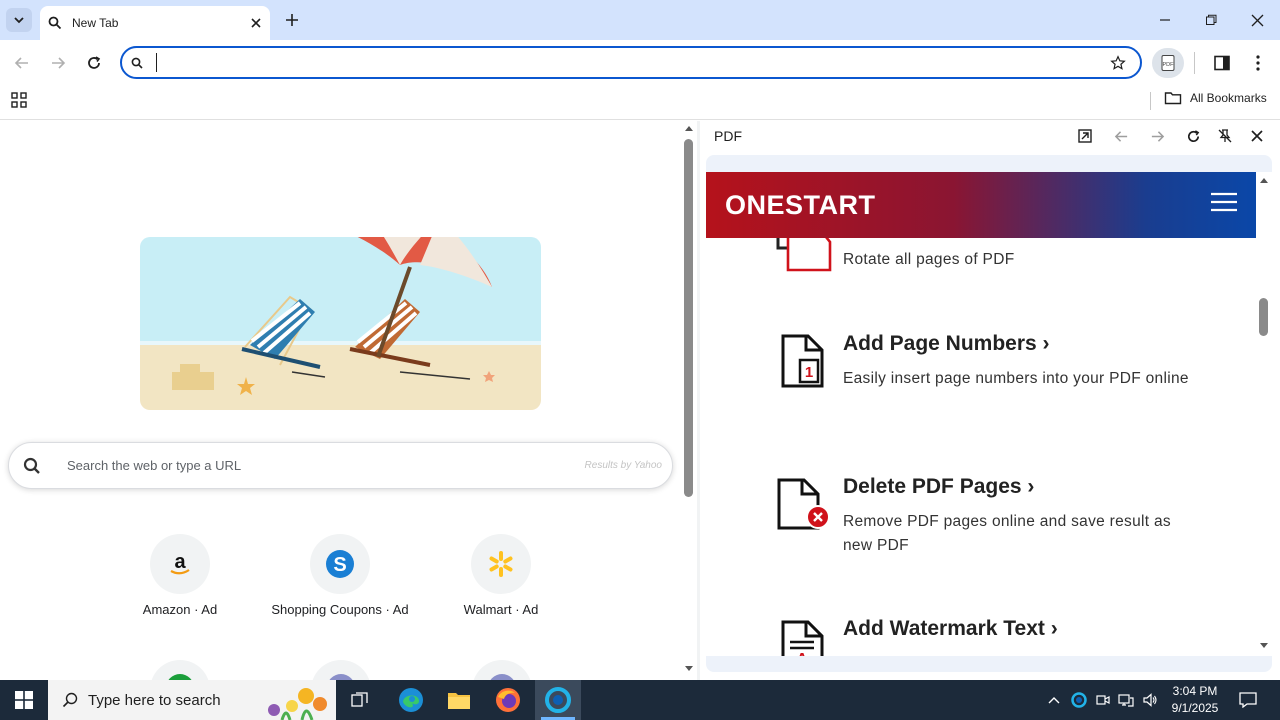 The width and height of the screenshot is (1280, 720). What do you see at coordinates (631, 62) in the screenshot?
I see `address-bar` at bounding box center [631, 62].